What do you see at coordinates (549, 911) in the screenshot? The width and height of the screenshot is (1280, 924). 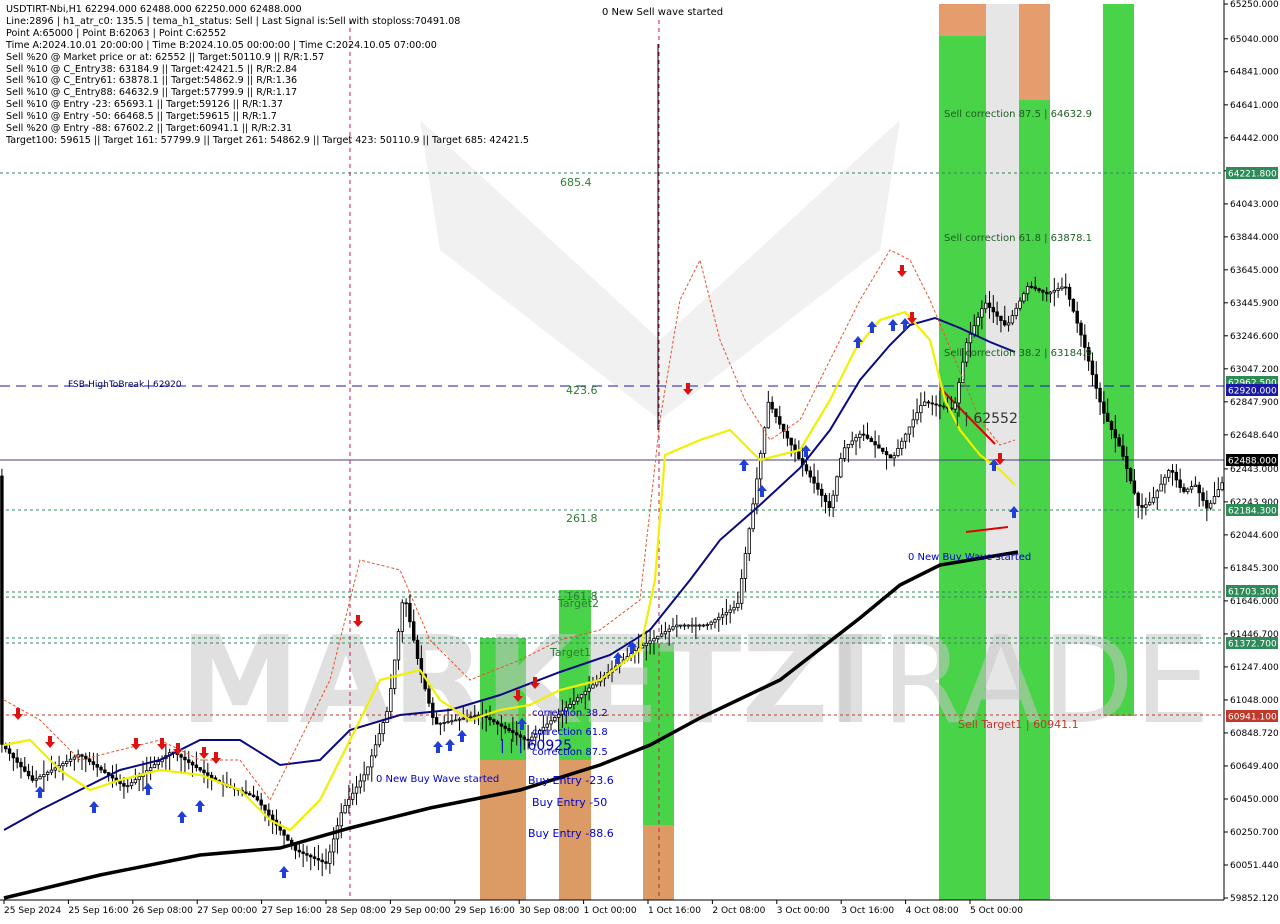 I see `x-tick-label: 30 Sep 08:00` at bounding box center [549, 911].